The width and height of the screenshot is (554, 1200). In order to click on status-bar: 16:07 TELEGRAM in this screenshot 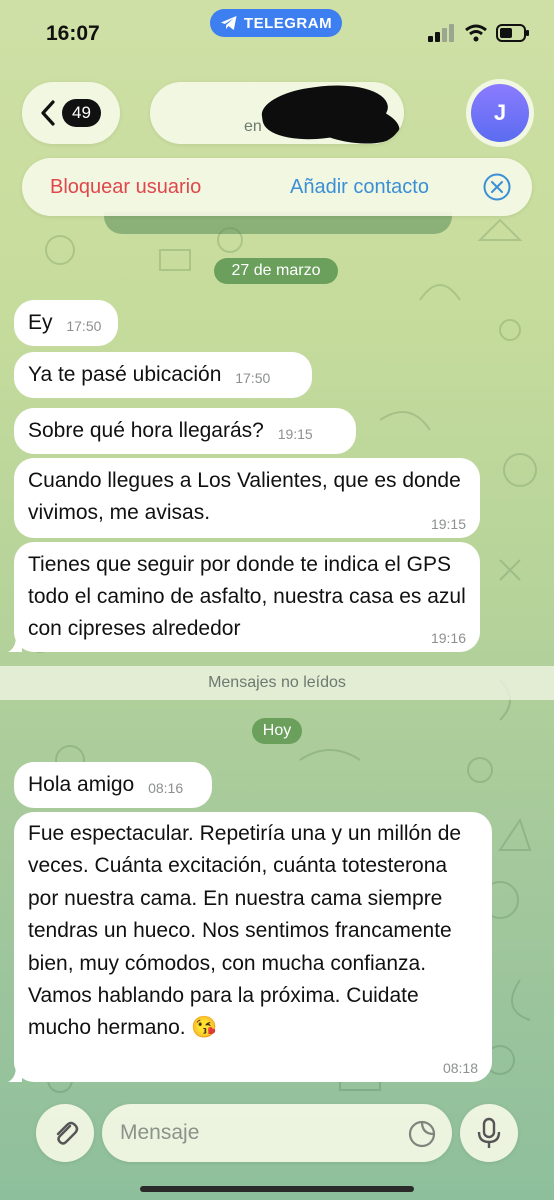, I will do `click(277, 32)`.